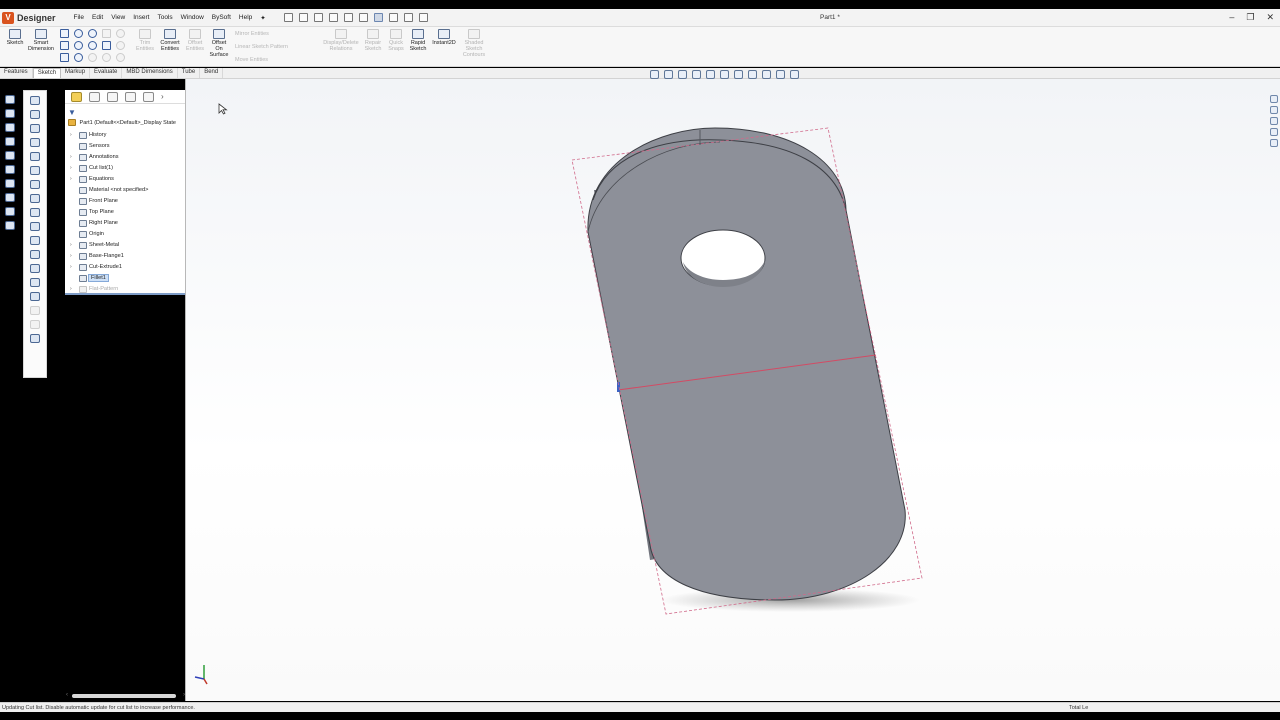 The image size is (1280, 720). I want to click on rebuild-icon, so click(393, 17).